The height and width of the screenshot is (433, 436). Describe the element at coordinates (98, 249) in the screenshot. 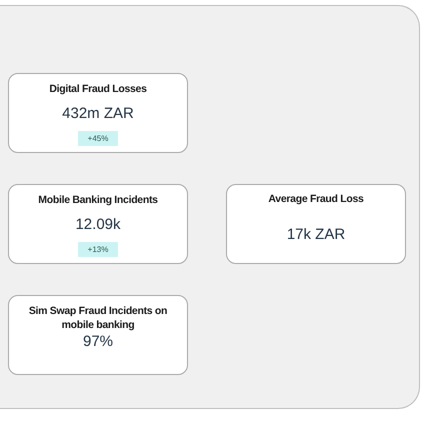

I see `change-badge: +13%` at that location.